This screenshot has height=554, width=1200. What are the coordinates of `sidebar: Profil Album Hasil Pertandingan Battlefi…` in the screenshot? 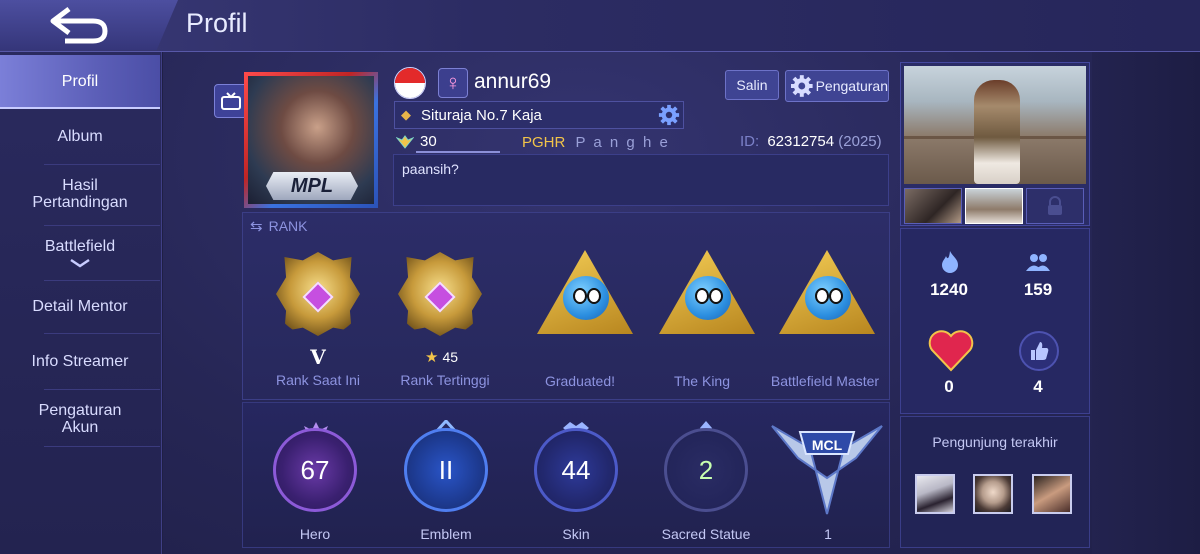 It's located at (81, 303).